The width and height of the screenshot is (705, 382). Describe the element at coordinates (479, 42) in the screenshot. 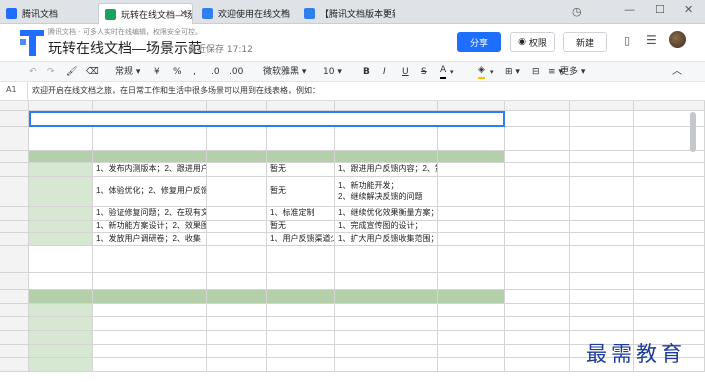

I see `share-button: 分享` at that location.